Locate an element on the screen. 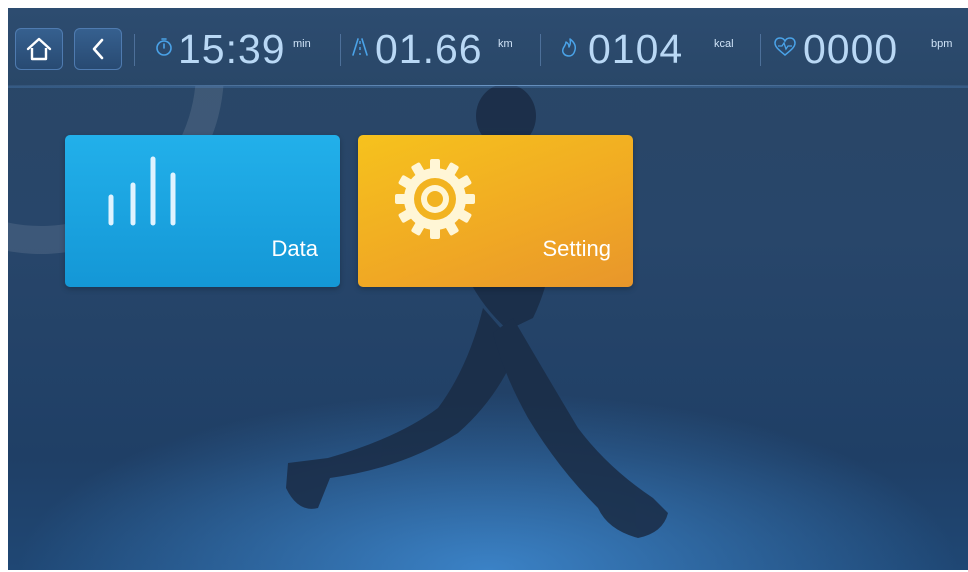  back-button is located at coordinates (98, 49).